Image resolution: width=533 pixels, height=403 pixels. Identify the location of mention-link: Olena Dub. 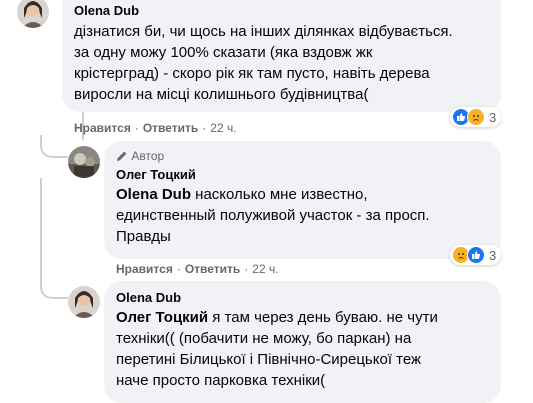
(153, 194).